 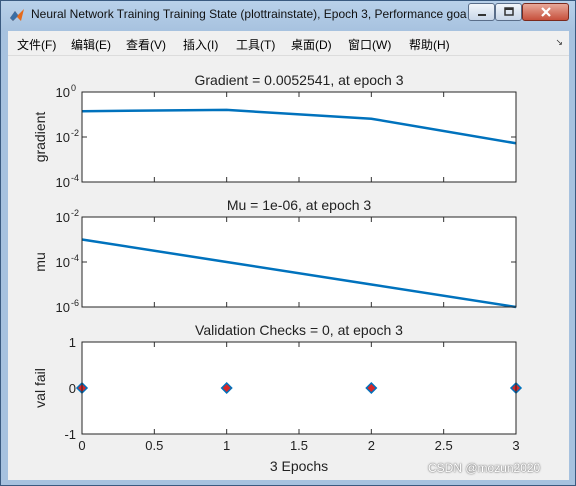 I want to click on axes-title: Gradient = 0.0052541, at epoch 3, so click(x=299, y=80).